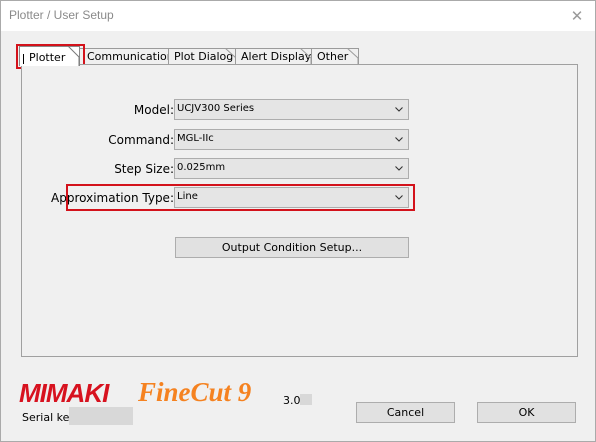  I want to click on tab-plot-dialog: Plot Dialog, so click(202, 56).